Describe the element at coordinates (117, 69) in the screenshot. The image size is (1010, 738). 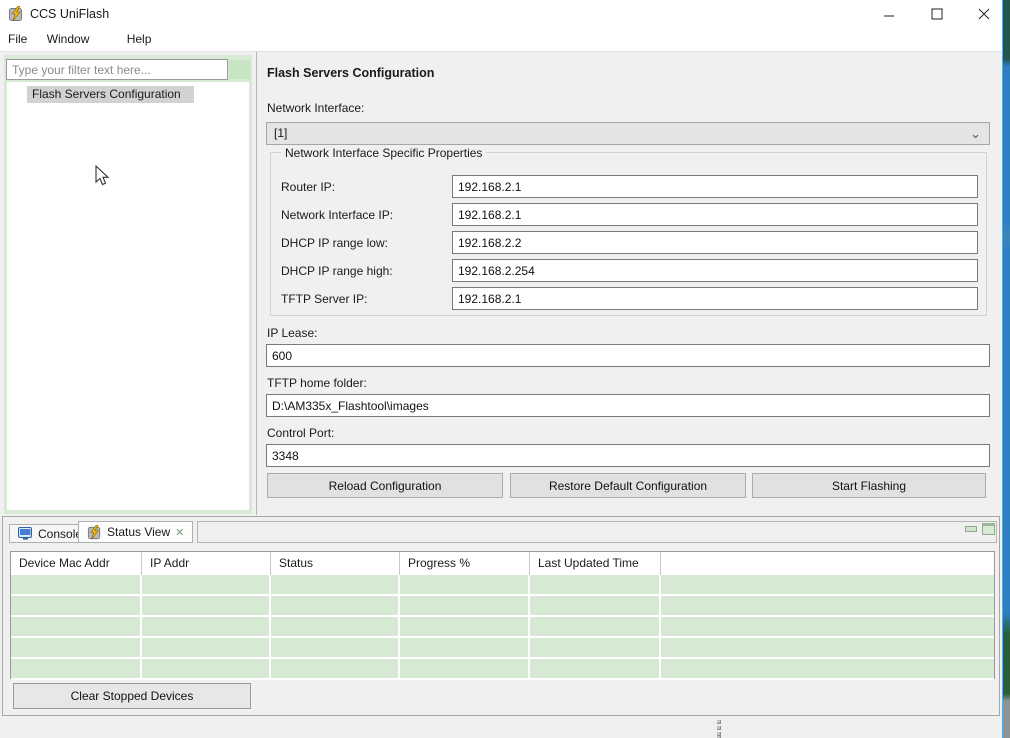
I see `filter-input` at that location.